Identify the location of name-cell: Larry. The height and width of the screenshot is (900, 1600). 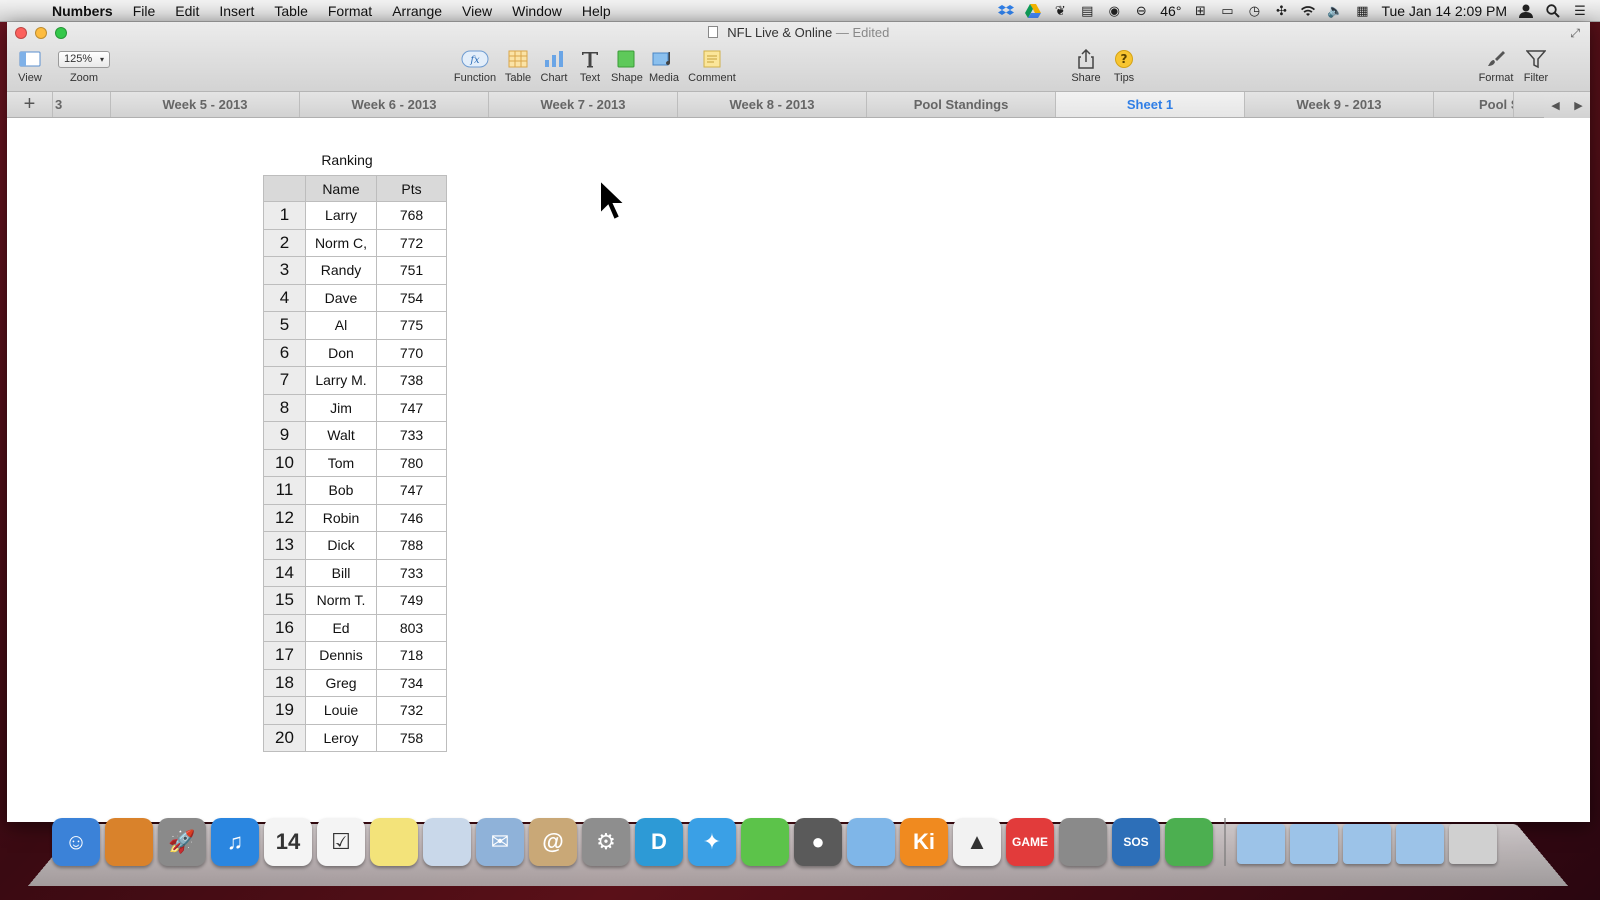
(341, 215).